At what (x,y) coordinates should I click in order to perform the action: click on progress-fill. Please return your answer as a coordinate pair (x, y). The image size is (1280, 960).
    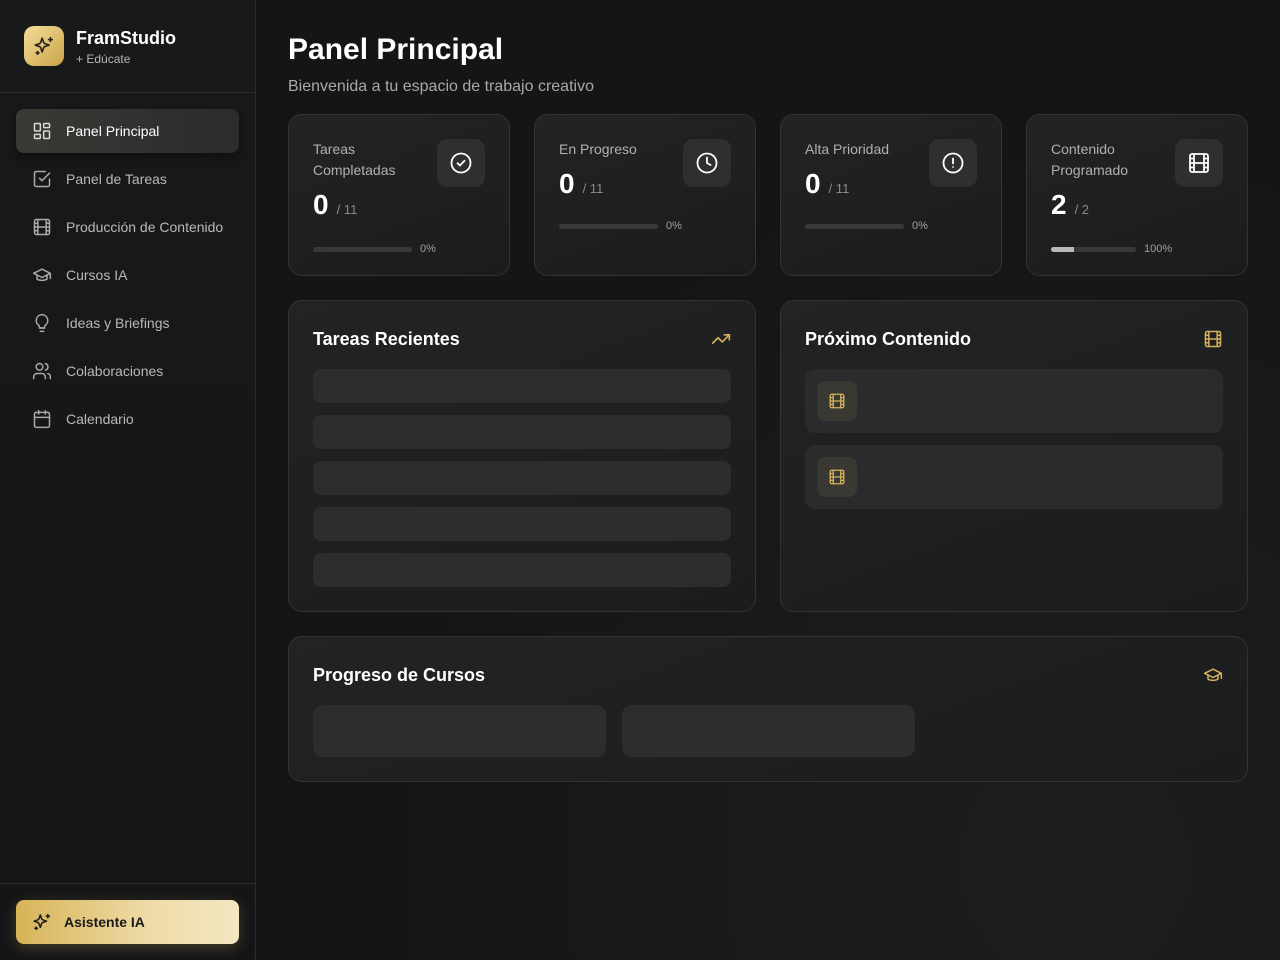
    Looking at the image, I should click on (1062, 249).